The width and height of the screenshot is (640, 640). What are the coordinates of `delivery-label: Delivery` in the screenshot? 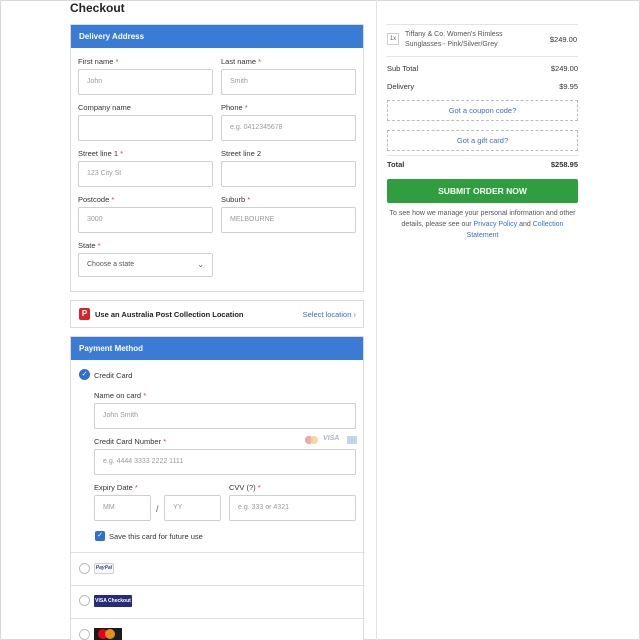 It's located at (401, 86).